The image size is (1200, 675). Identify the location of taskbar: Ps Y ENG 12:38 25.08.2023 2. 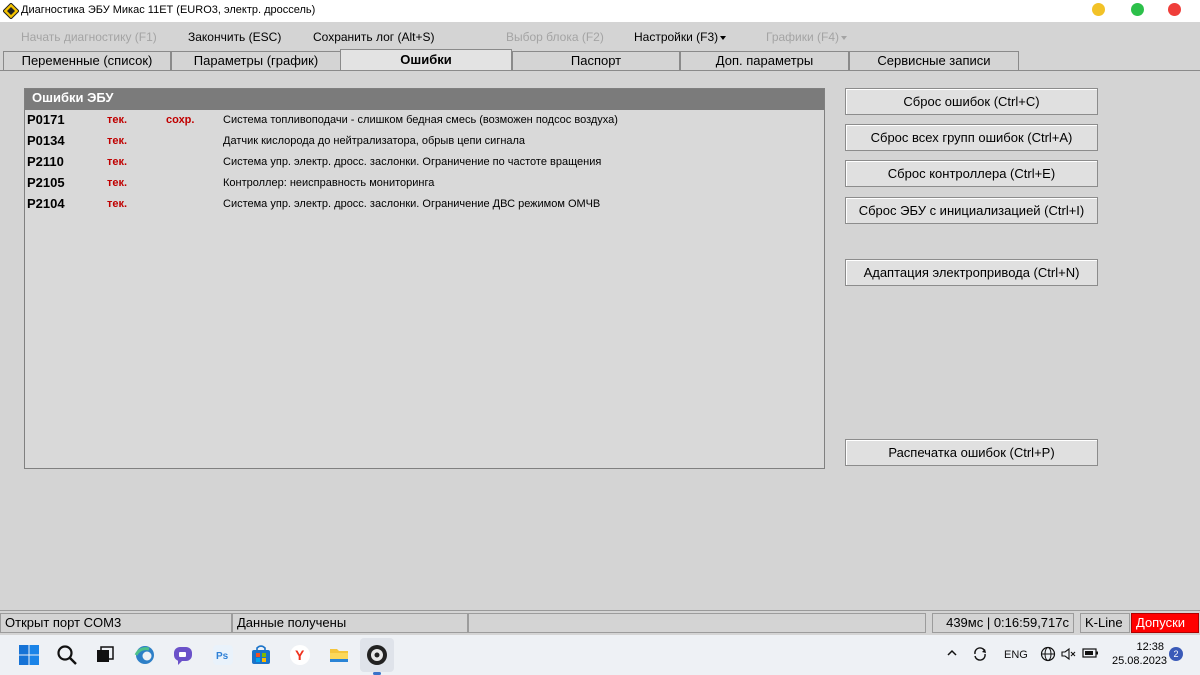
(600, 655).